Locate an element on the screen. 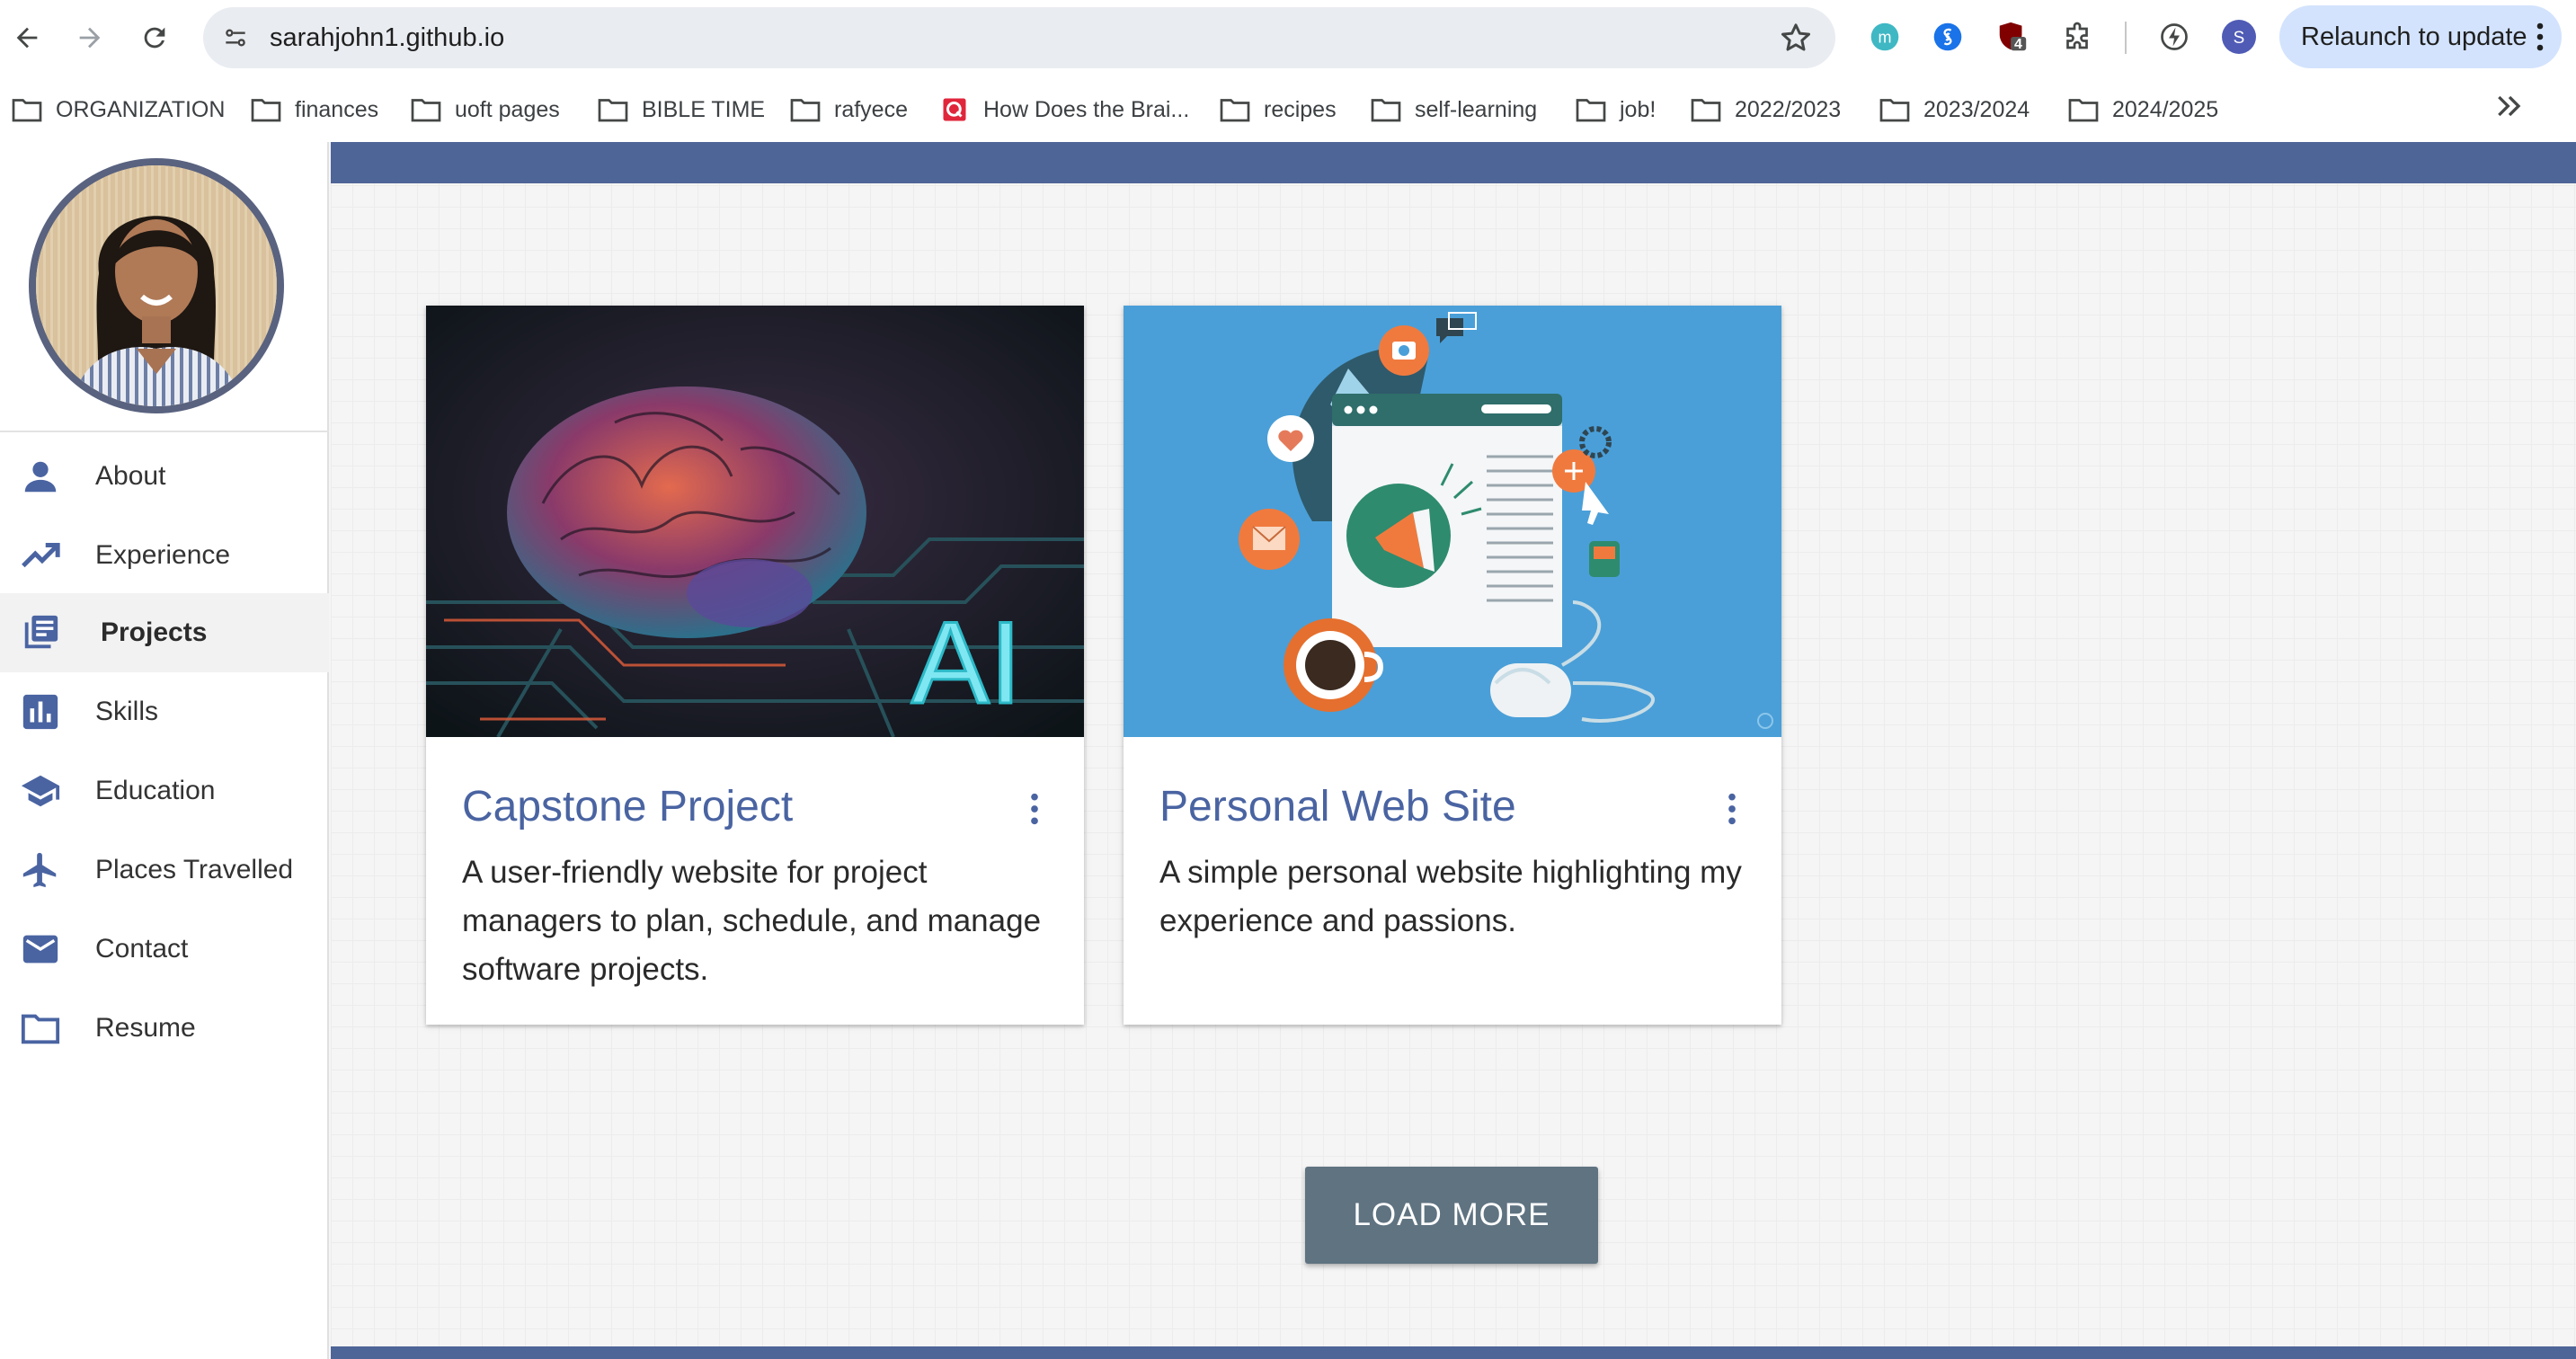 The image size is (2576, 1359). bookmark-item: self-learning is located at coordinates (1453, 109).